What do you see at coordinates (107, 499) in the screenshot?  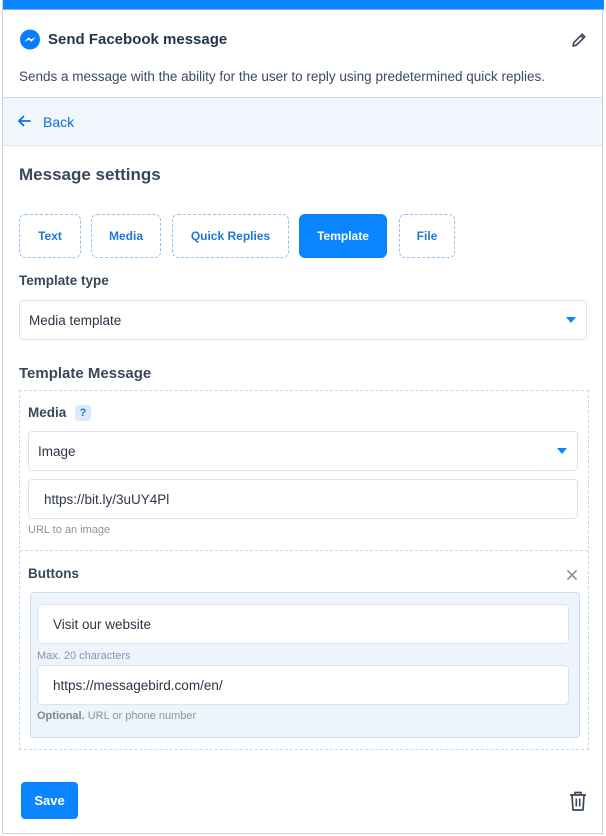 I see `media-url-value: https://bit.ly/3uUY4Pl` at bounding box center [107, 499].